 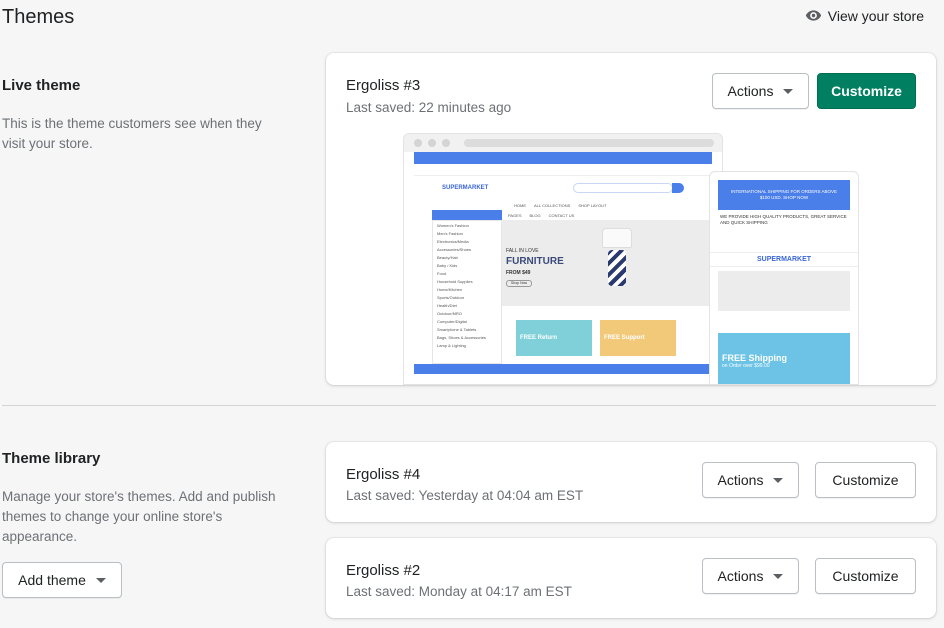 What do you see at coordinates (38, 17) in the screenshot?
I see `page-title: Themes` at bounding box center [38, 17].